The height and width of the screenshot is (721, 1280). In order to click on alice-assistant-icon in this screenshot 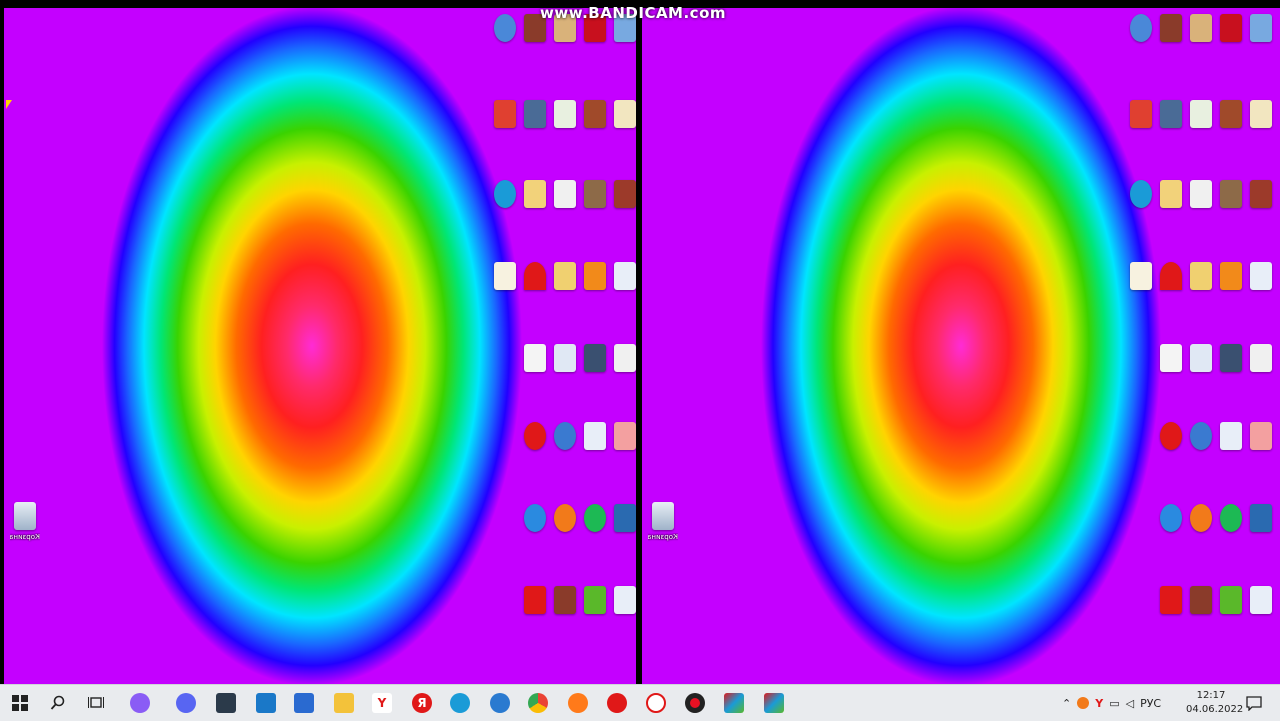, I will do `click(140, 703)`.